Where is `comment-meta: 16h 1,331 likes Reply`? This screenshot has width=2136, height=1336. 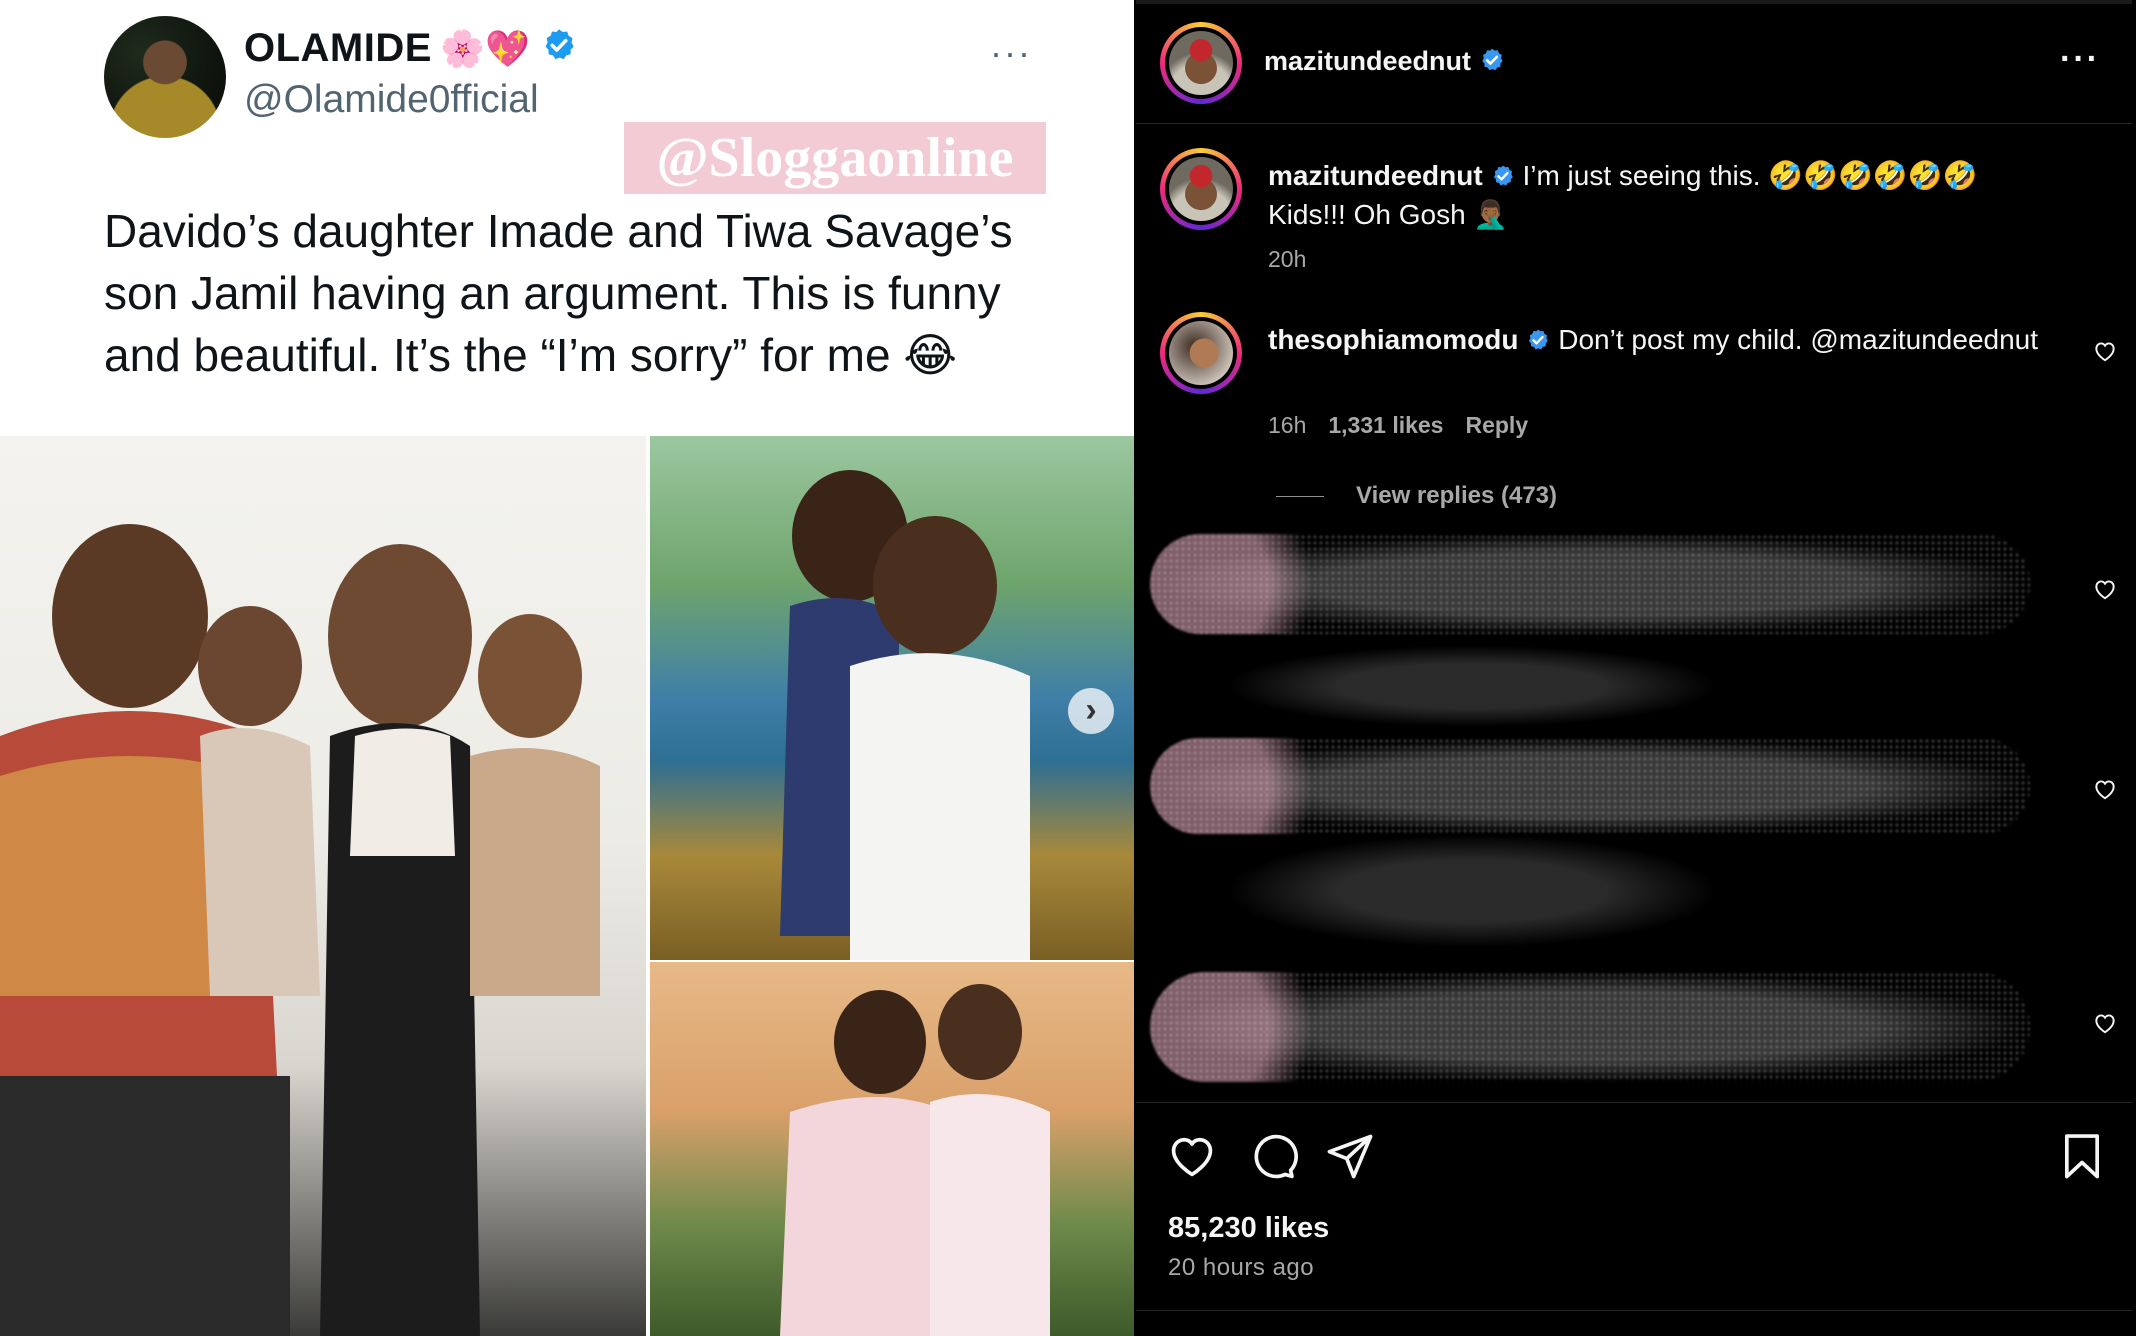 comment-meta: 16h 1,331 likes Reply is located at coordinates (1398, 425).